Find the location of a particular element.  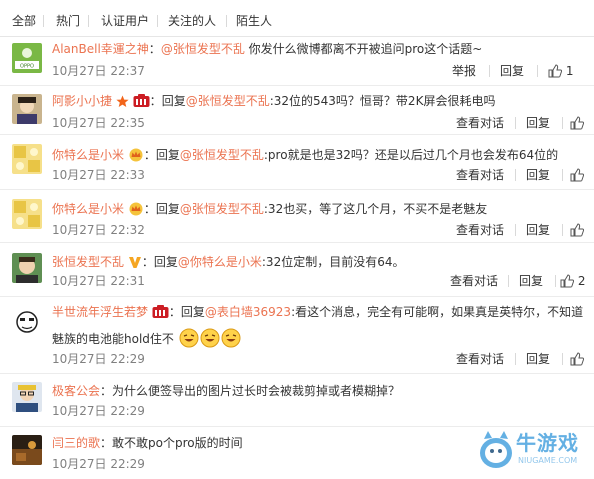

tab-hot: 热门 is located at coordinates (68, 21).